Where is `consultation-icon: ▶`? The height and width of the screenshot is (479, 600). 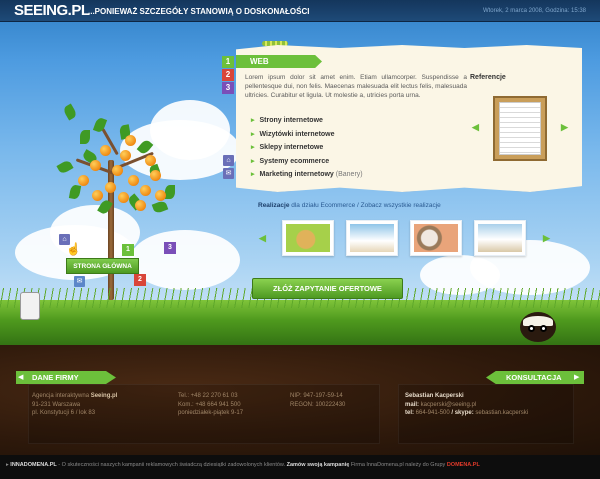 consultation-icon: ▶ is located at coordinates (577, 377).